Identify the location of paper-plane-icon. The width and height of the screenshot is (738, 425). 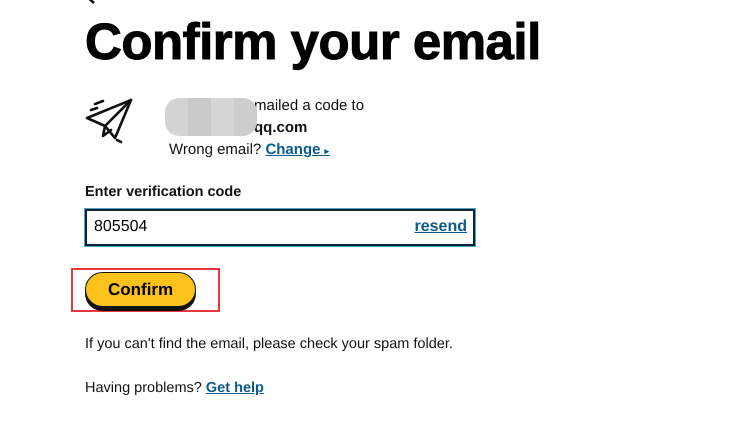
(109, 121).